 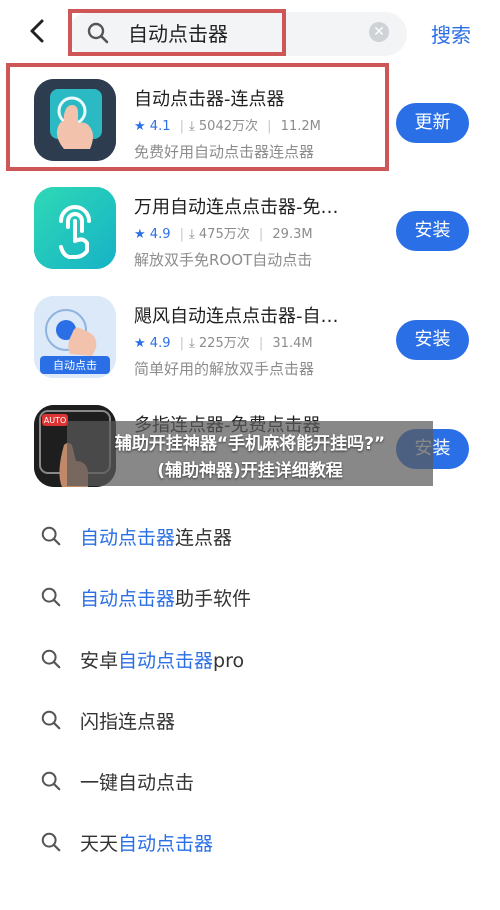 I want to click on app-size: 29.3M, so click(x=292, y=234).